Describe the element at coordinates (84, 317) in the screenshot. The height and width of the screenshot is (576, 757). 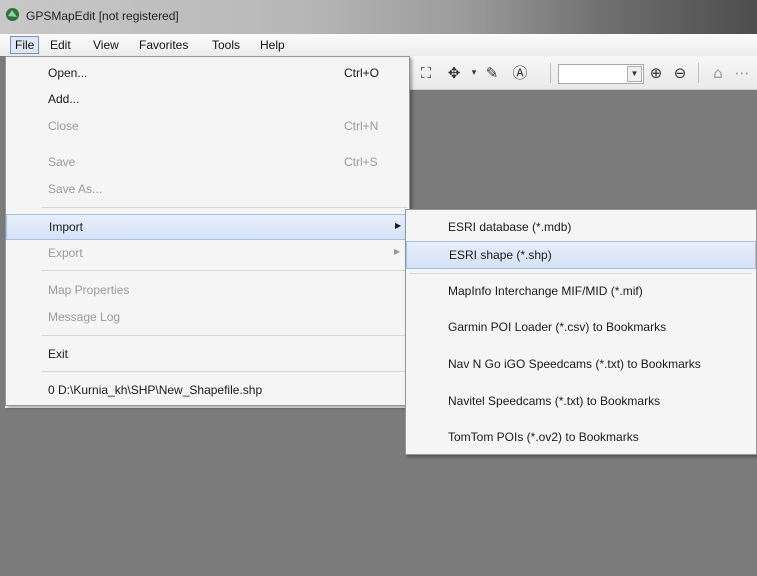
I see `menu-item-label: Message Log` at that location.